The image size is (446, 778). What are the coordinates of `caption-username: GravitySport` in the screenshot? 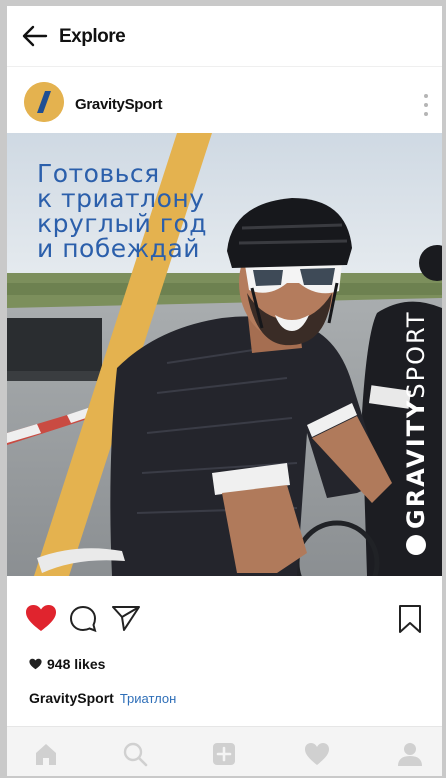 It's located at (71, 698).